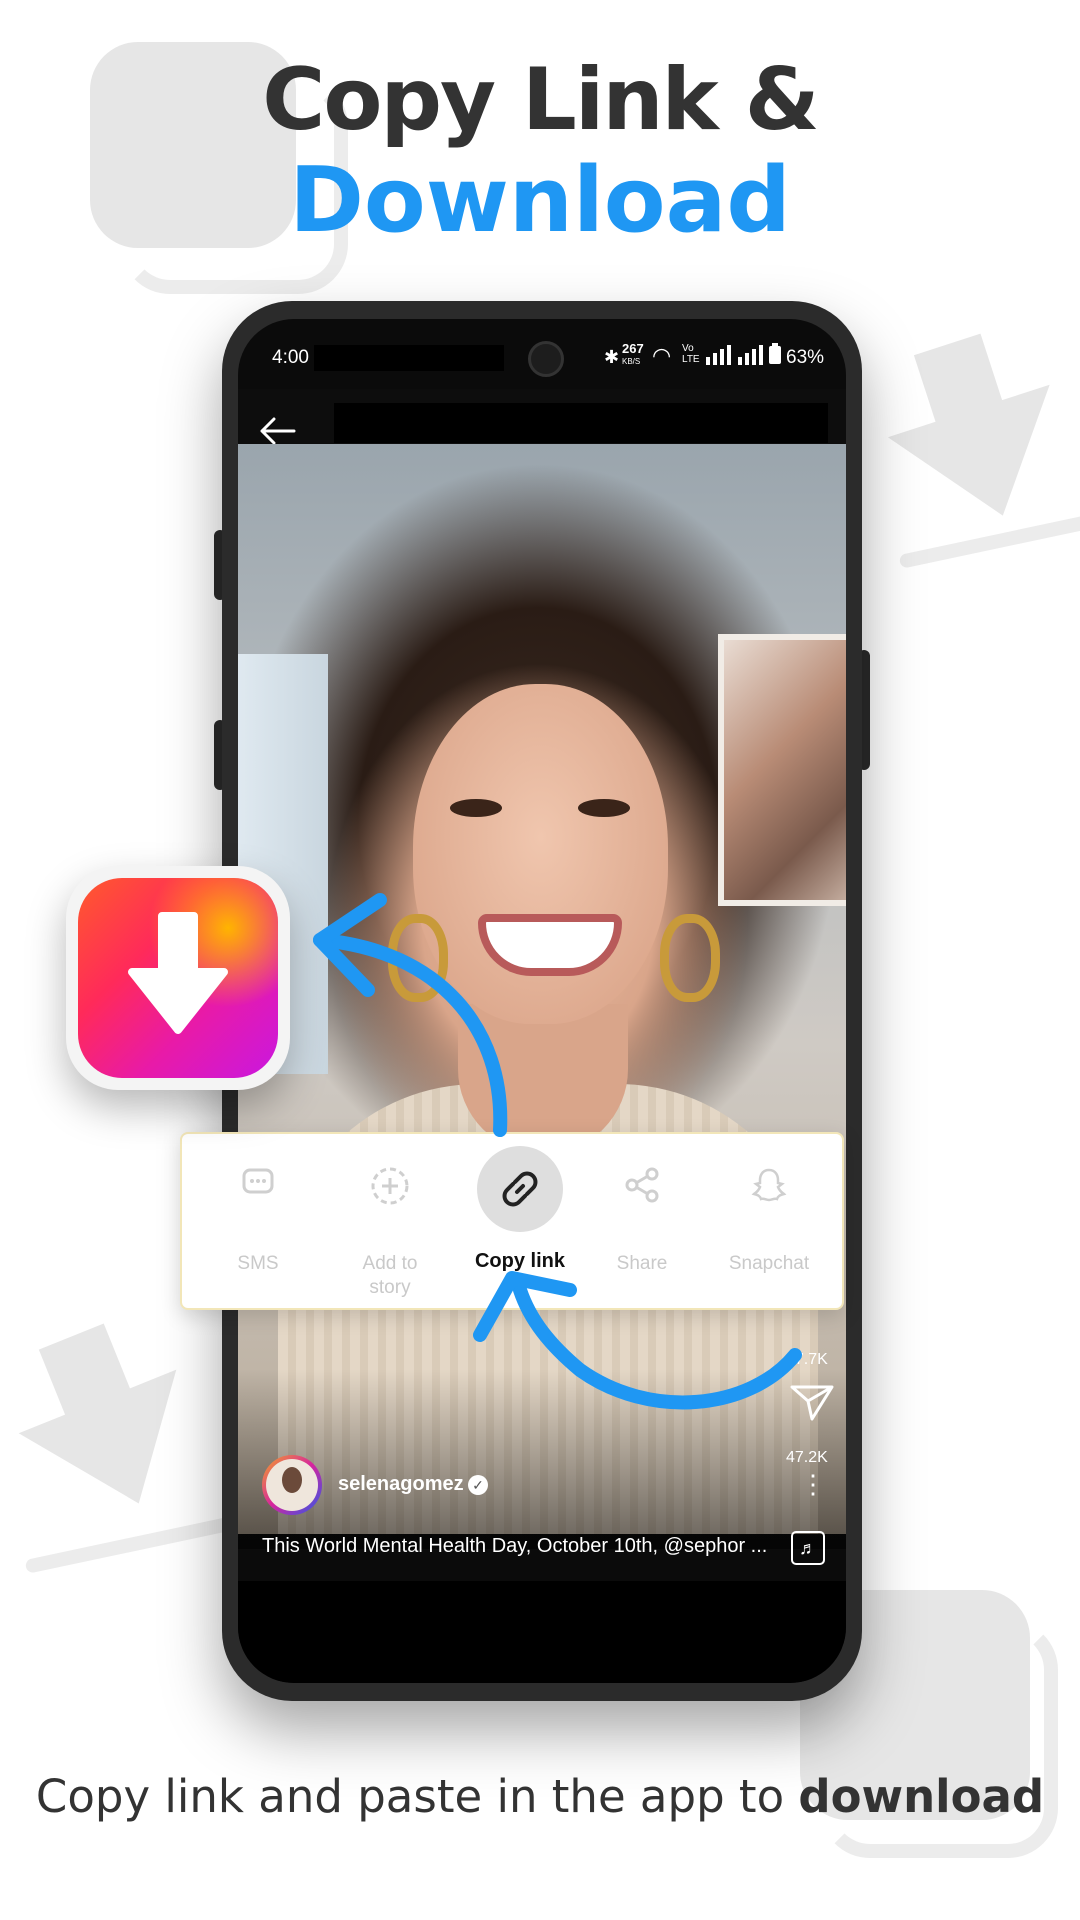 The width and height of the screenshot is (1080, 1920). I want to click on net-speed-unit: KB/S, so click(631, 361).